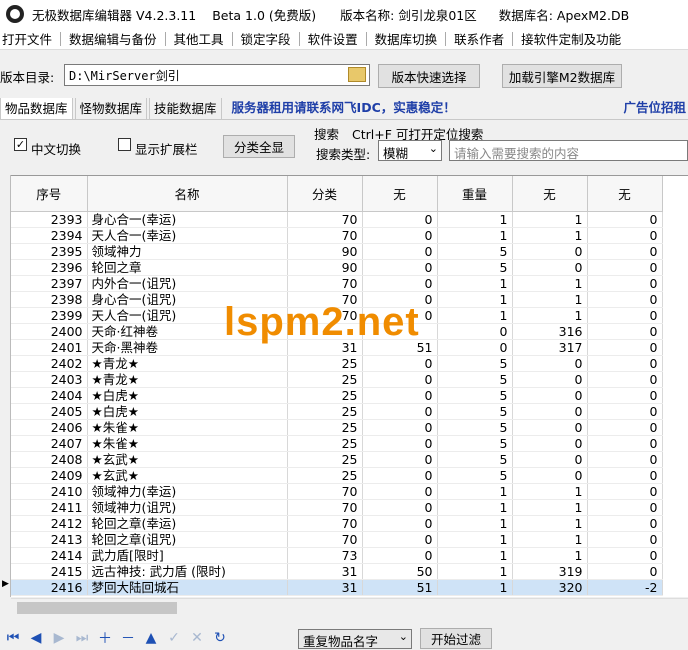 The height and width of the screenshot is (650, 688). Describe the element at coordinates (266, 38) in the screenshot. I see `menu-lock-fields: 锁定字段` at that location.